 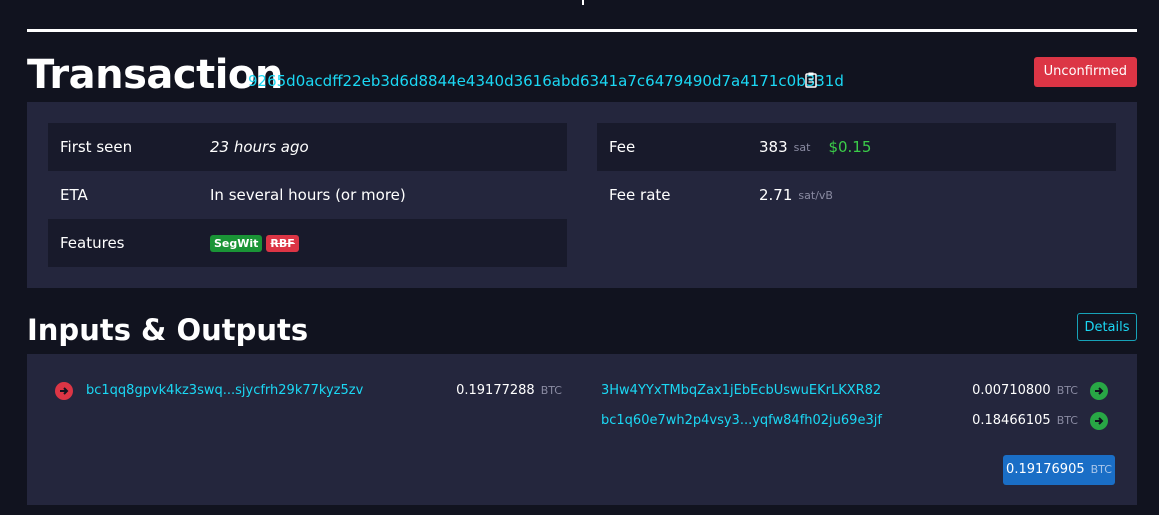 I want to click on output-address-2: bc1q60e7wh2p4vsy3...yqfw84fh02ju69e3jf, so click(x=741, y=421).